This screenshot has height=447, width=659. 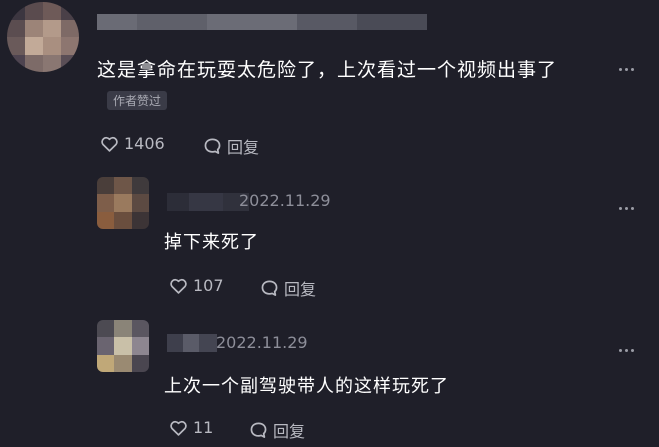 What do you see at coordinates (327, 70) in the screenshot?
I see `comment-text: 这是拿命在玩耍太危险了，上次看过一个视频出事了` at bounding box center [327, 70].